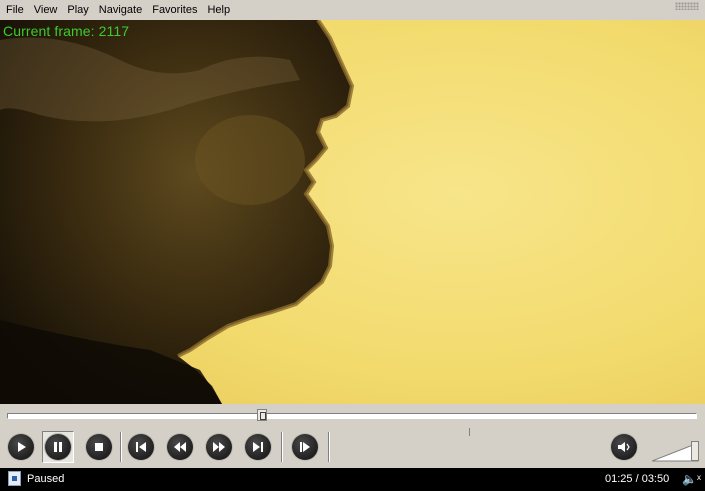 This screenshot has width=705, height=491. I want to click on next-button, so click(258, 447).